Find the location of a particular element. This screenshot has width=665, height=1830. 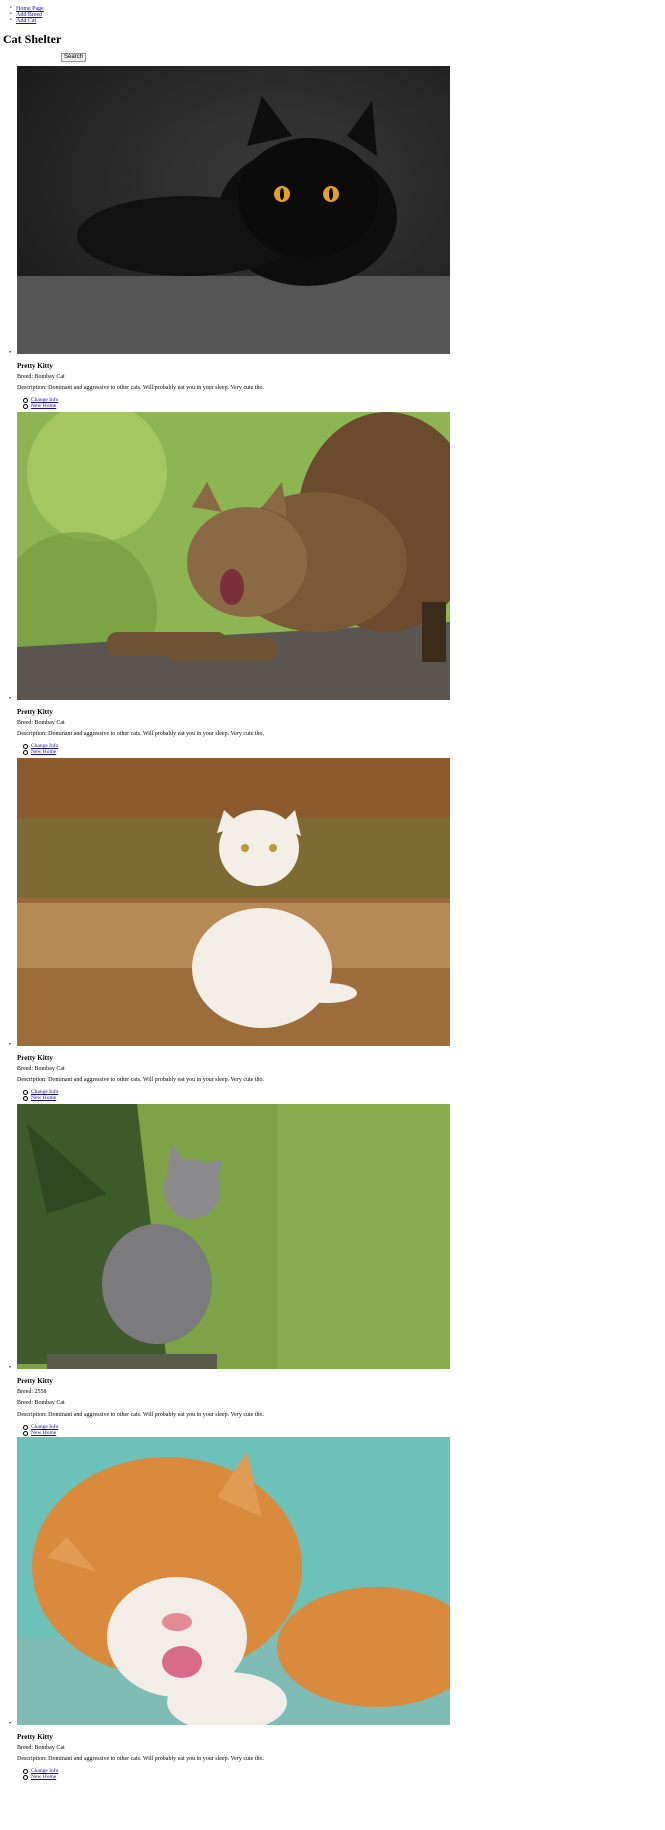

nav-item-add-cat: • Add Cat is located at coordinates (27, 21).